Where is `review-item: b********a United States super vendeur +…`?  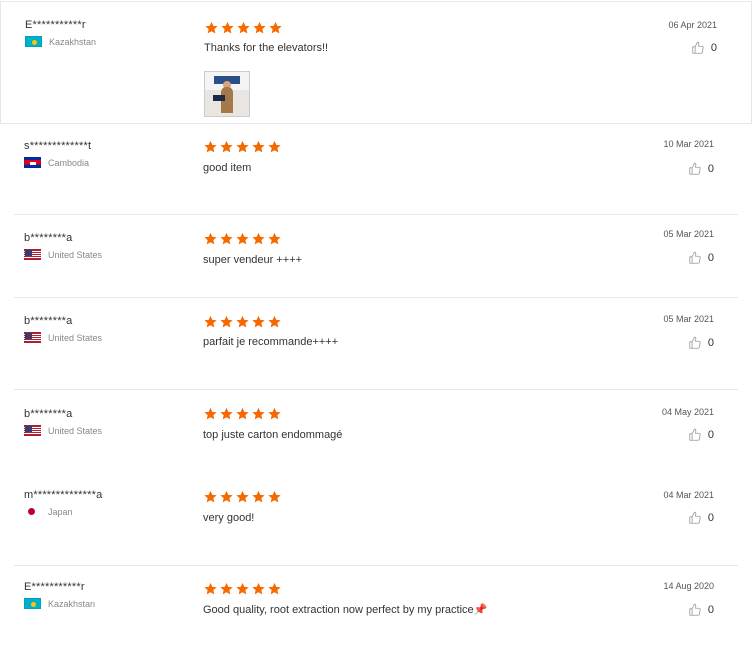
review-item: b********a United States super vendeur +… is located at coordinates (376, 256).